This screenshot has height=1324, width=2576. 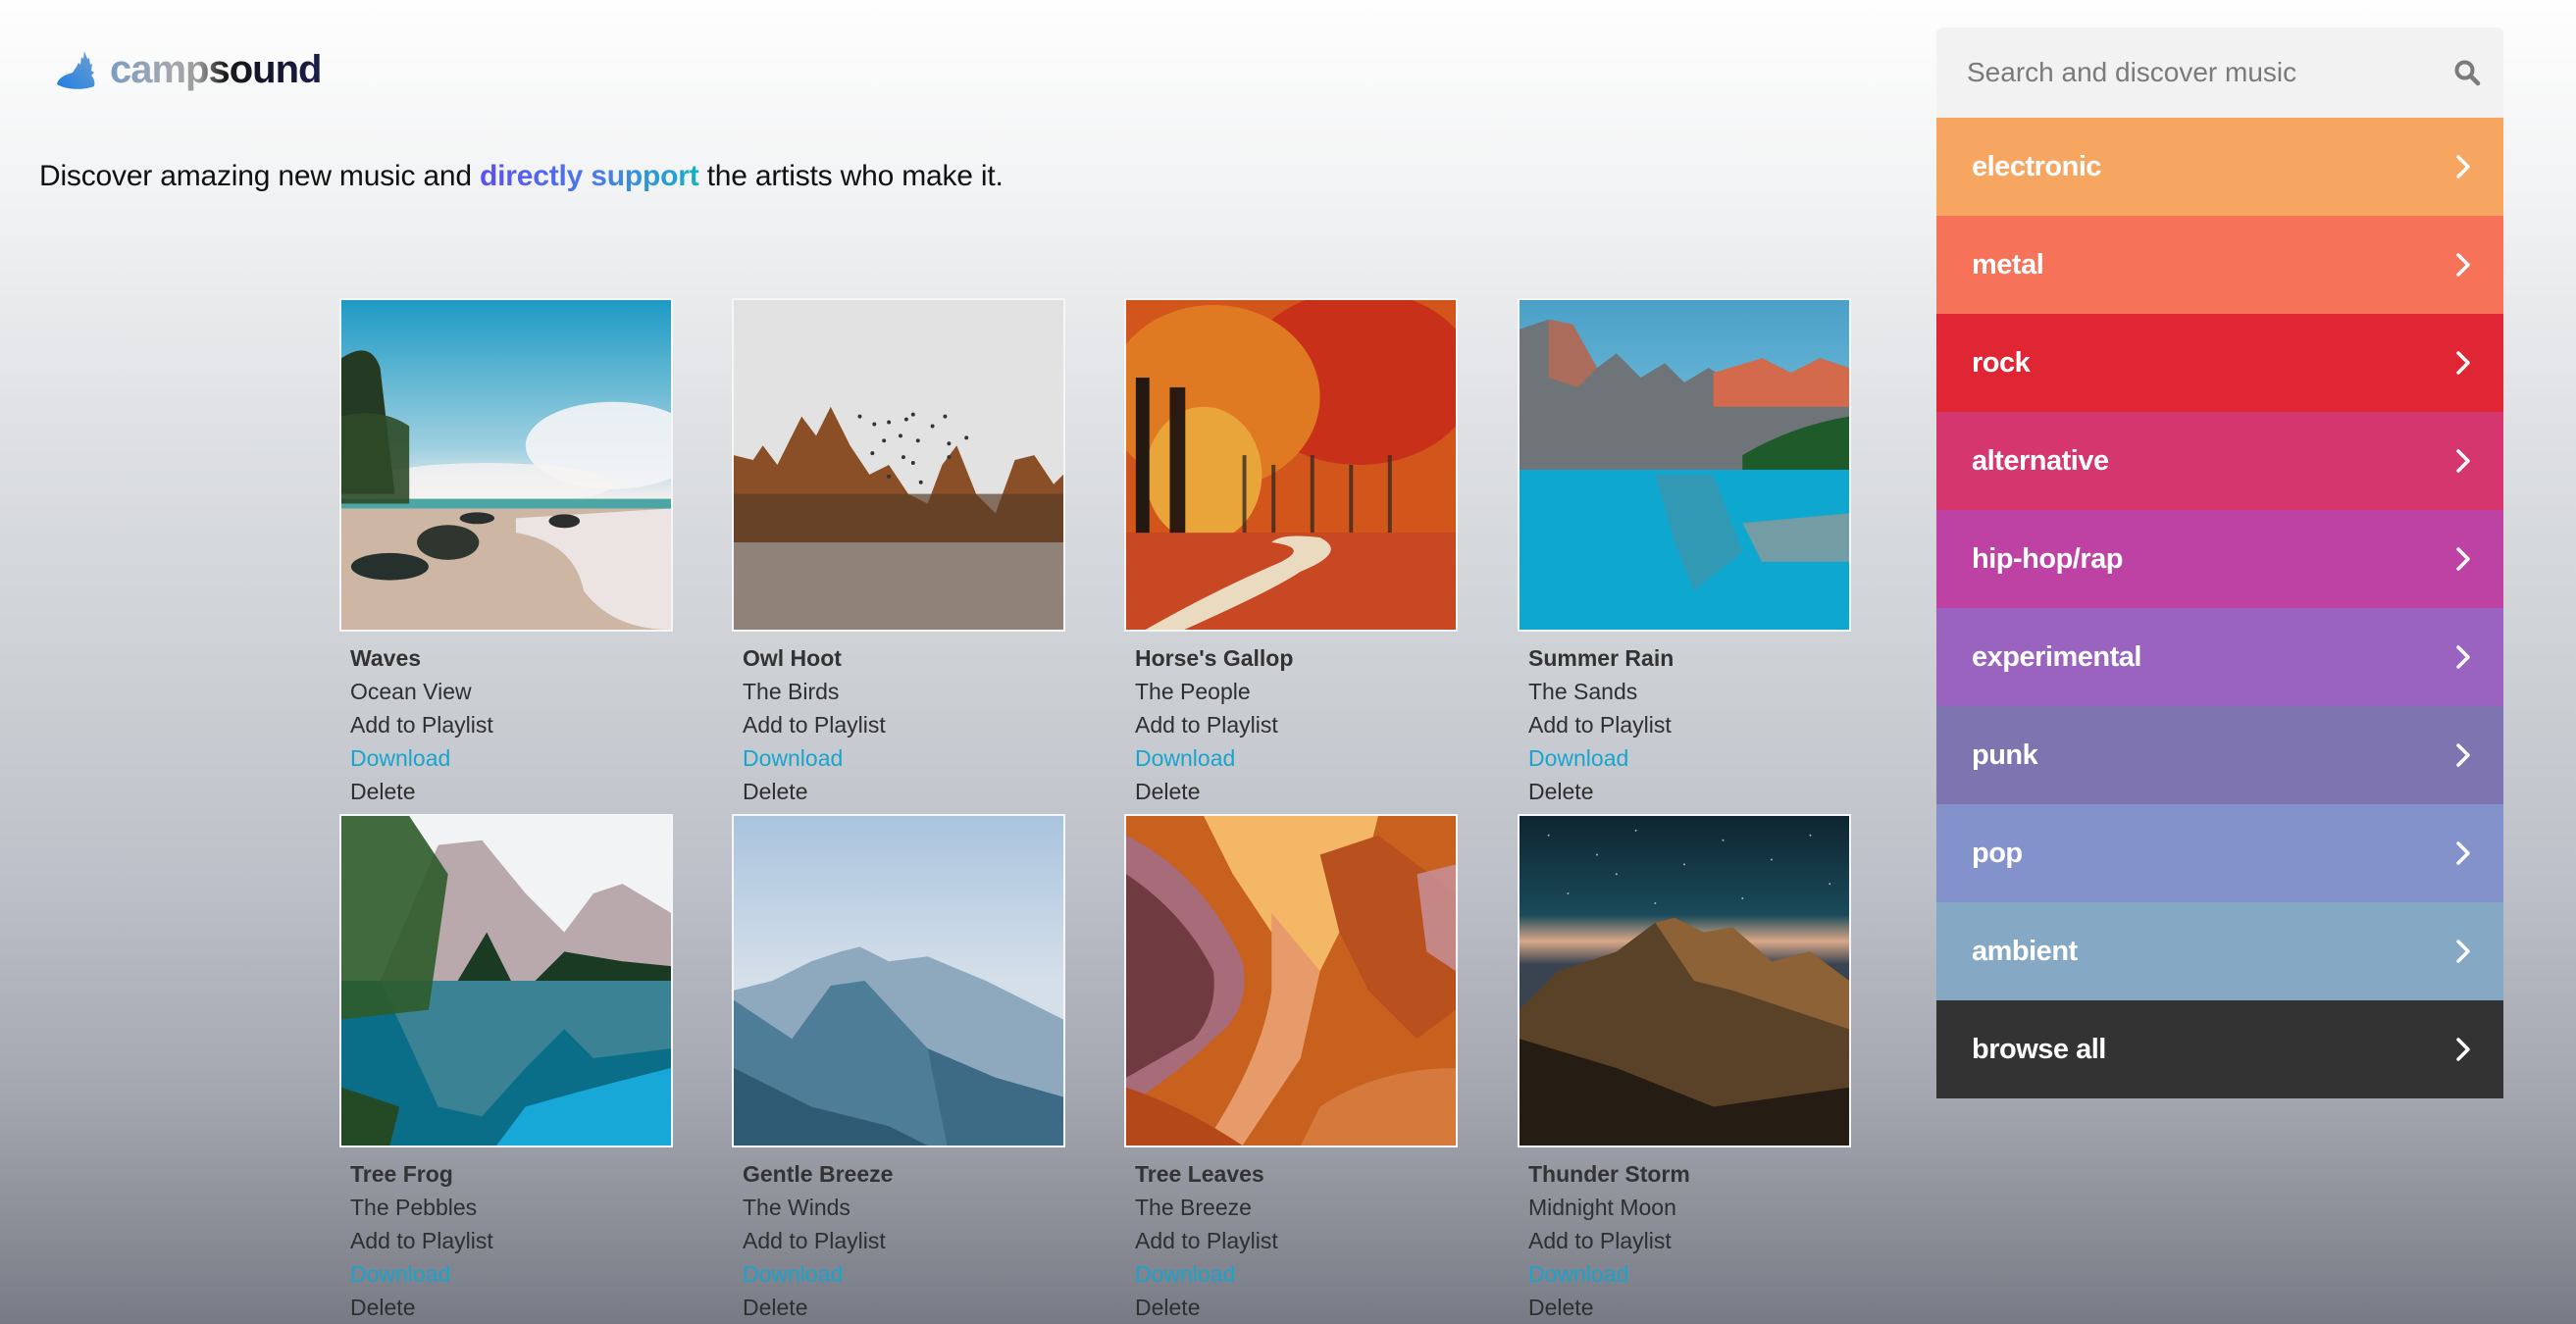 I want to click on album-art-beach, so click(x=506, y=465).